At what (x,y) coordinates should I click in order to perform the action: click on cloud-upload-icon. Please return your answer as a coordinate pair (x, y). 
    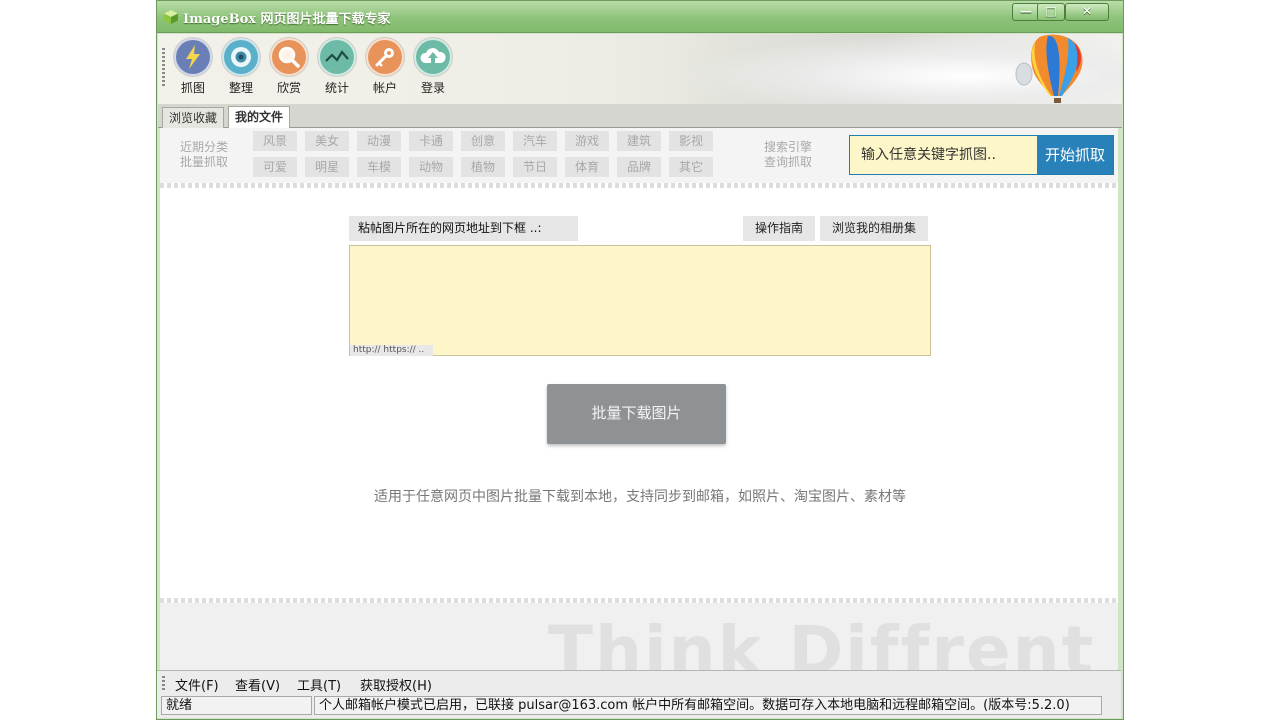
    Looking at the image, I should click on (433, 57).